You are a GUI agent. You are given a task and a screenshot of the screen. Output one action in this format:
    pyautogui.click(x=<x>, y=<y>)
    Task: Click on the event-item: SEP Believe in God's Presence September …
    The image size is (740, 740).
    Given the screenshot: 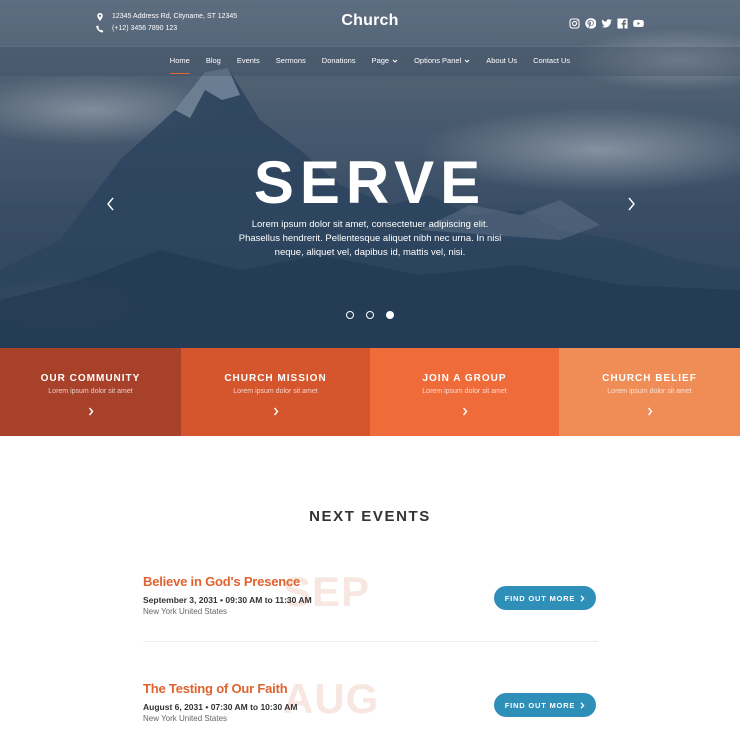 What is the action you would take?
    pyautogui.click(x=370, y=606)
    